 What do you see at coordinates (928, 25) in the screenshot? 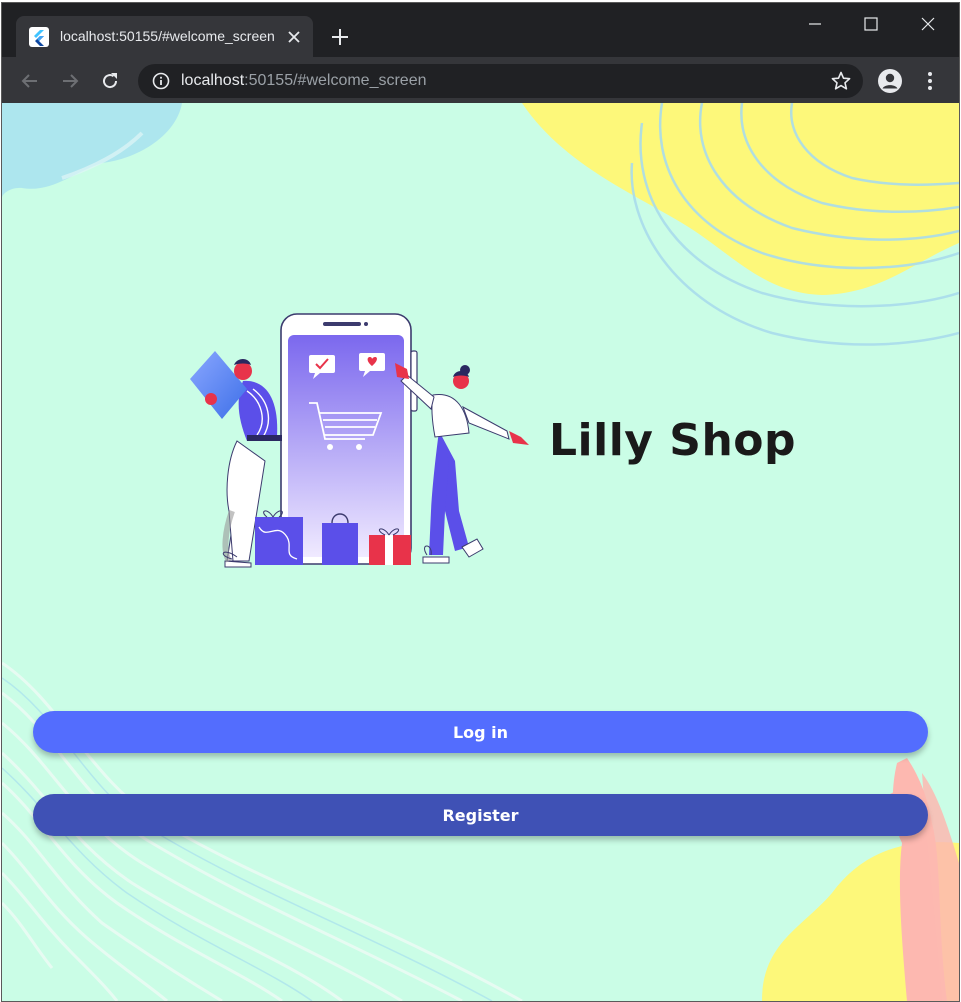
I see `window-close-icon` at bounding box center [928, 25].